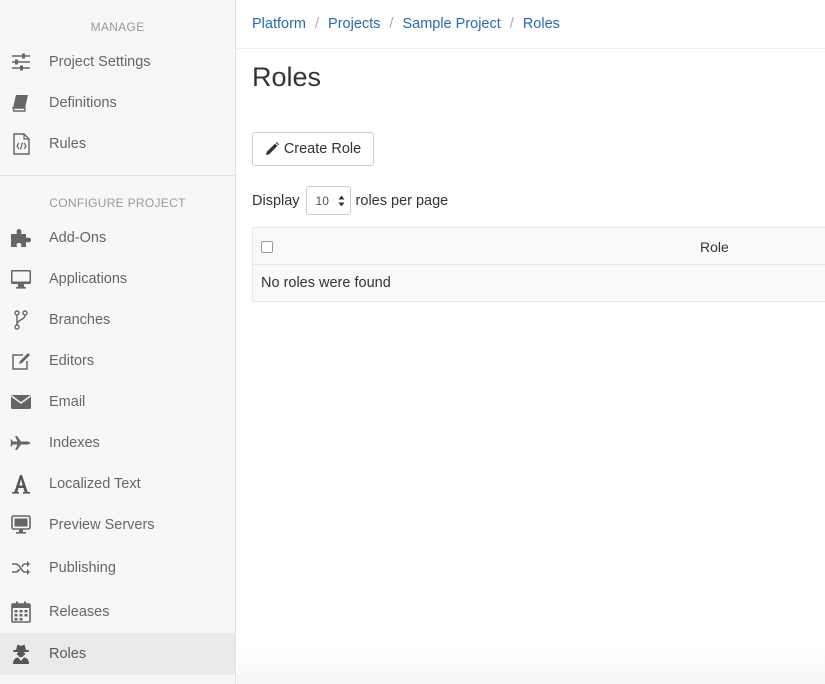  I want to click on book-icon, so click(21, 103).